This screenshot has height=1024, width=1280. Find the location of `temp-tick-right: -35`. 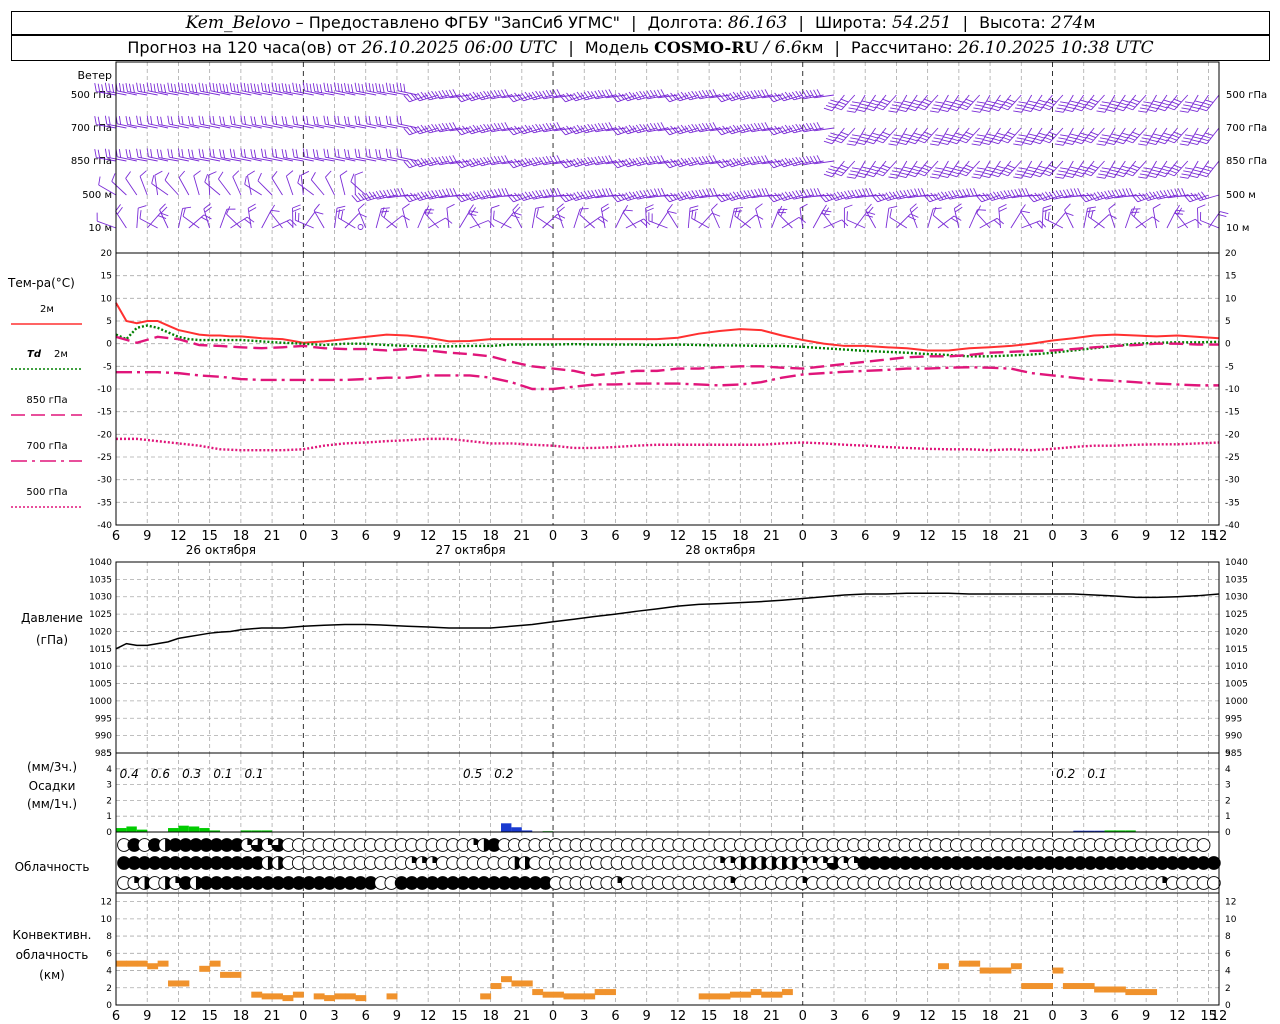

temp-tick-right: -35 is located at coordinates (1232, 503).